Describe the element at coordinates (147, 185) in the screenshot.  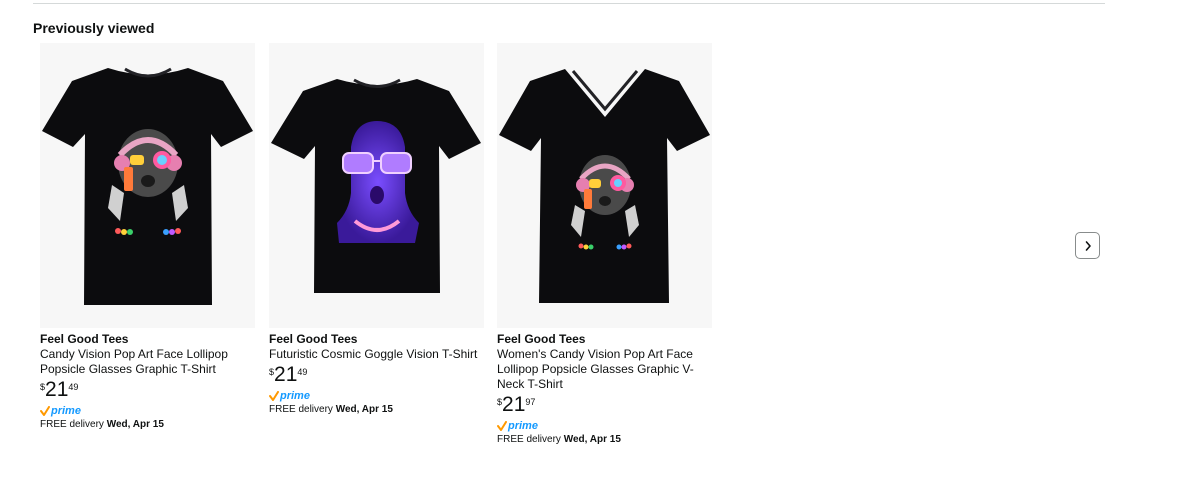
I see `candy-vision-tshirt-image` at that location.